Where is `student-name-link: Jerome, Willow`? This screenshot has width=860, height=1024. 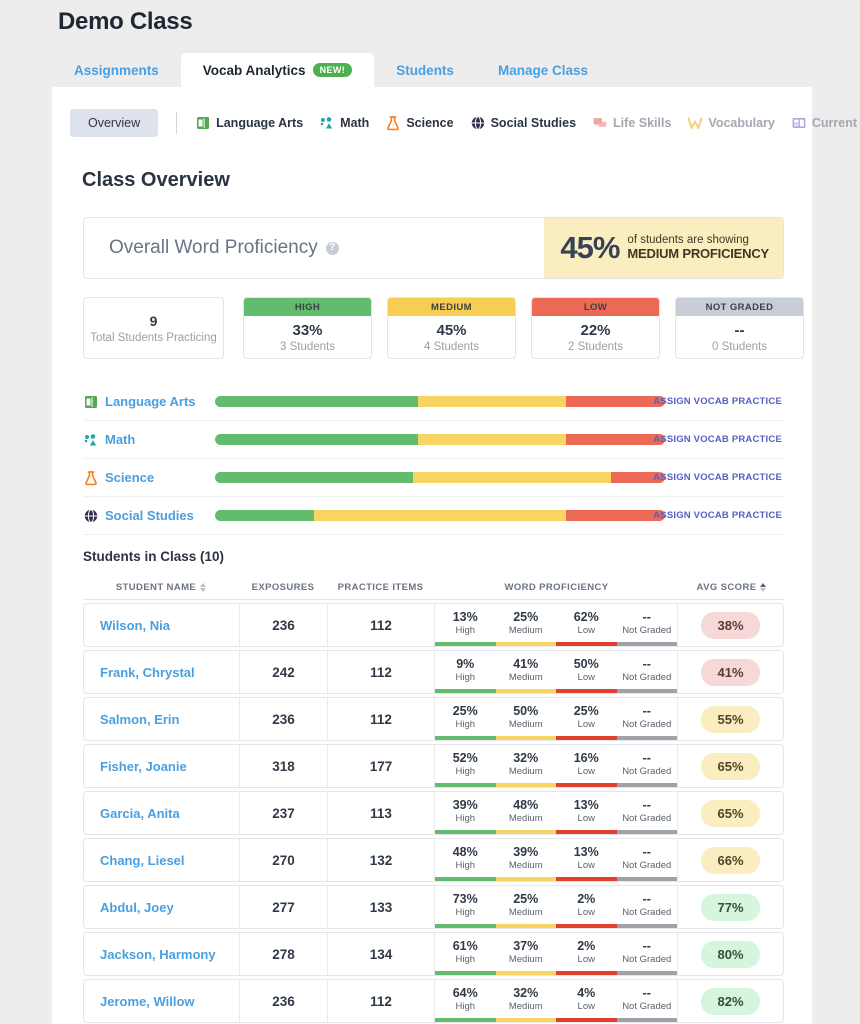
student-name-link: Jerome, Willow is located at coordinates (147, 1001).